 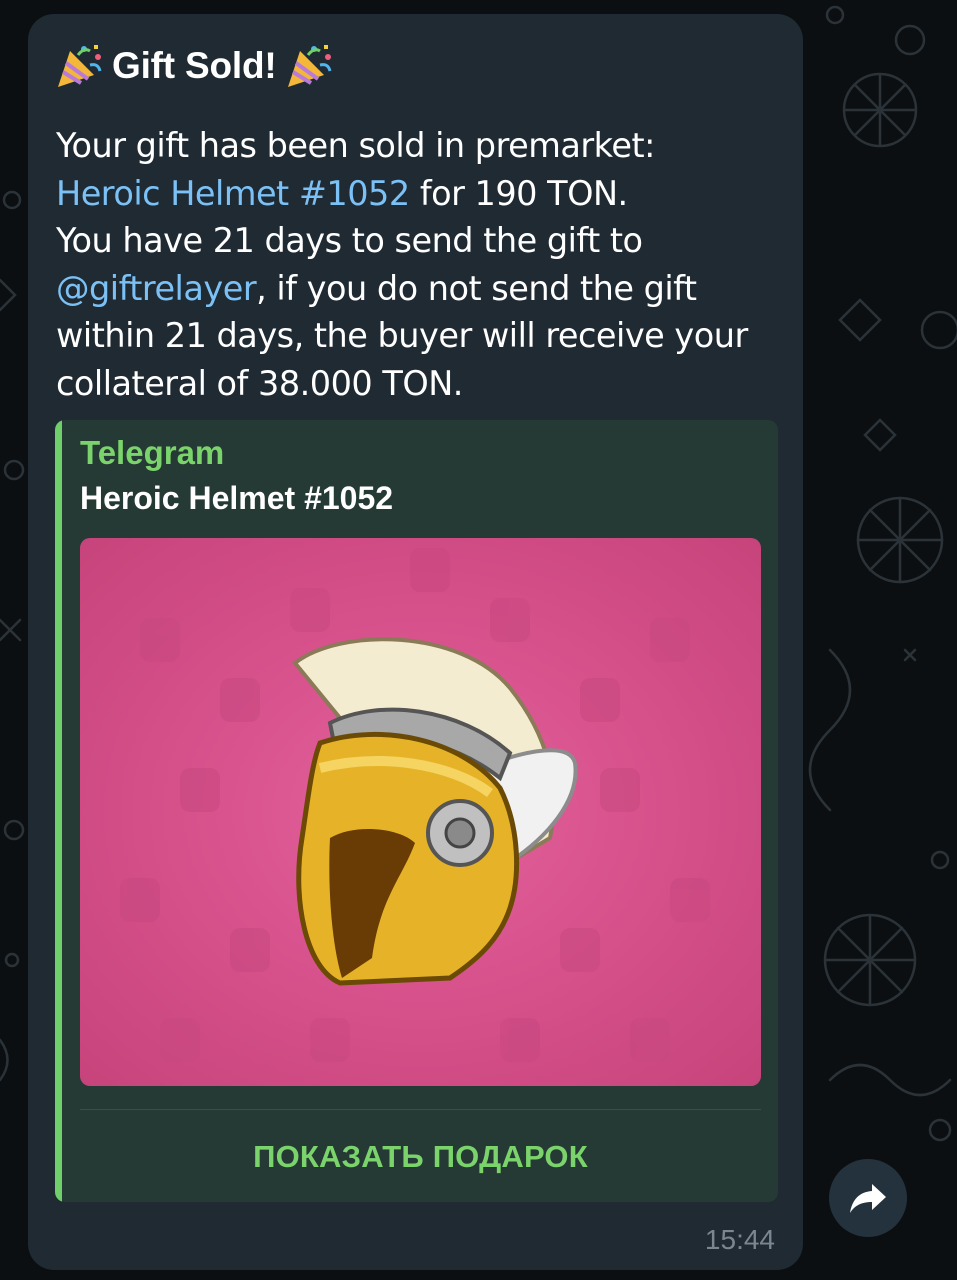 I want to click on share-button, so click(x=868, y=1198).